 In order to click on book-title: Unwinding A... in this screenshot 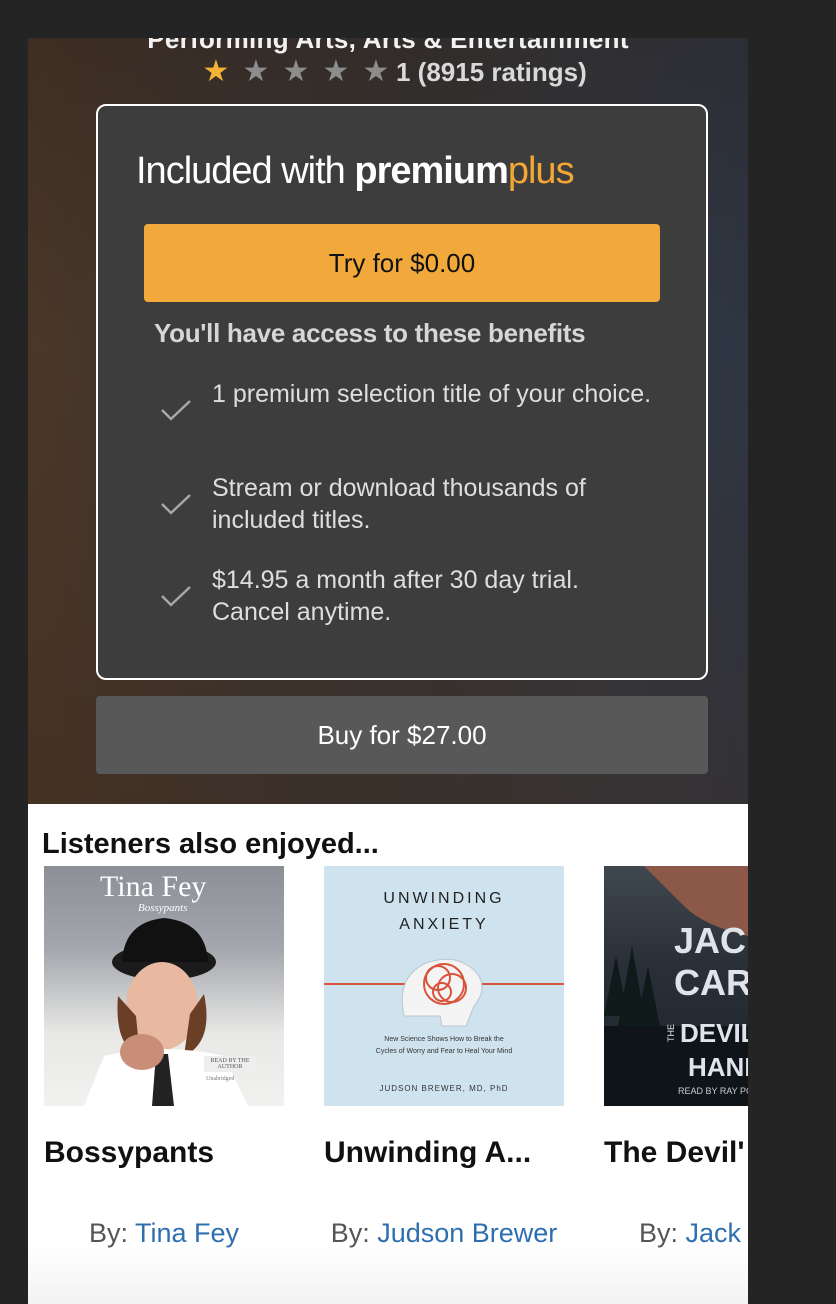, I will do `click(449, 1153)`.